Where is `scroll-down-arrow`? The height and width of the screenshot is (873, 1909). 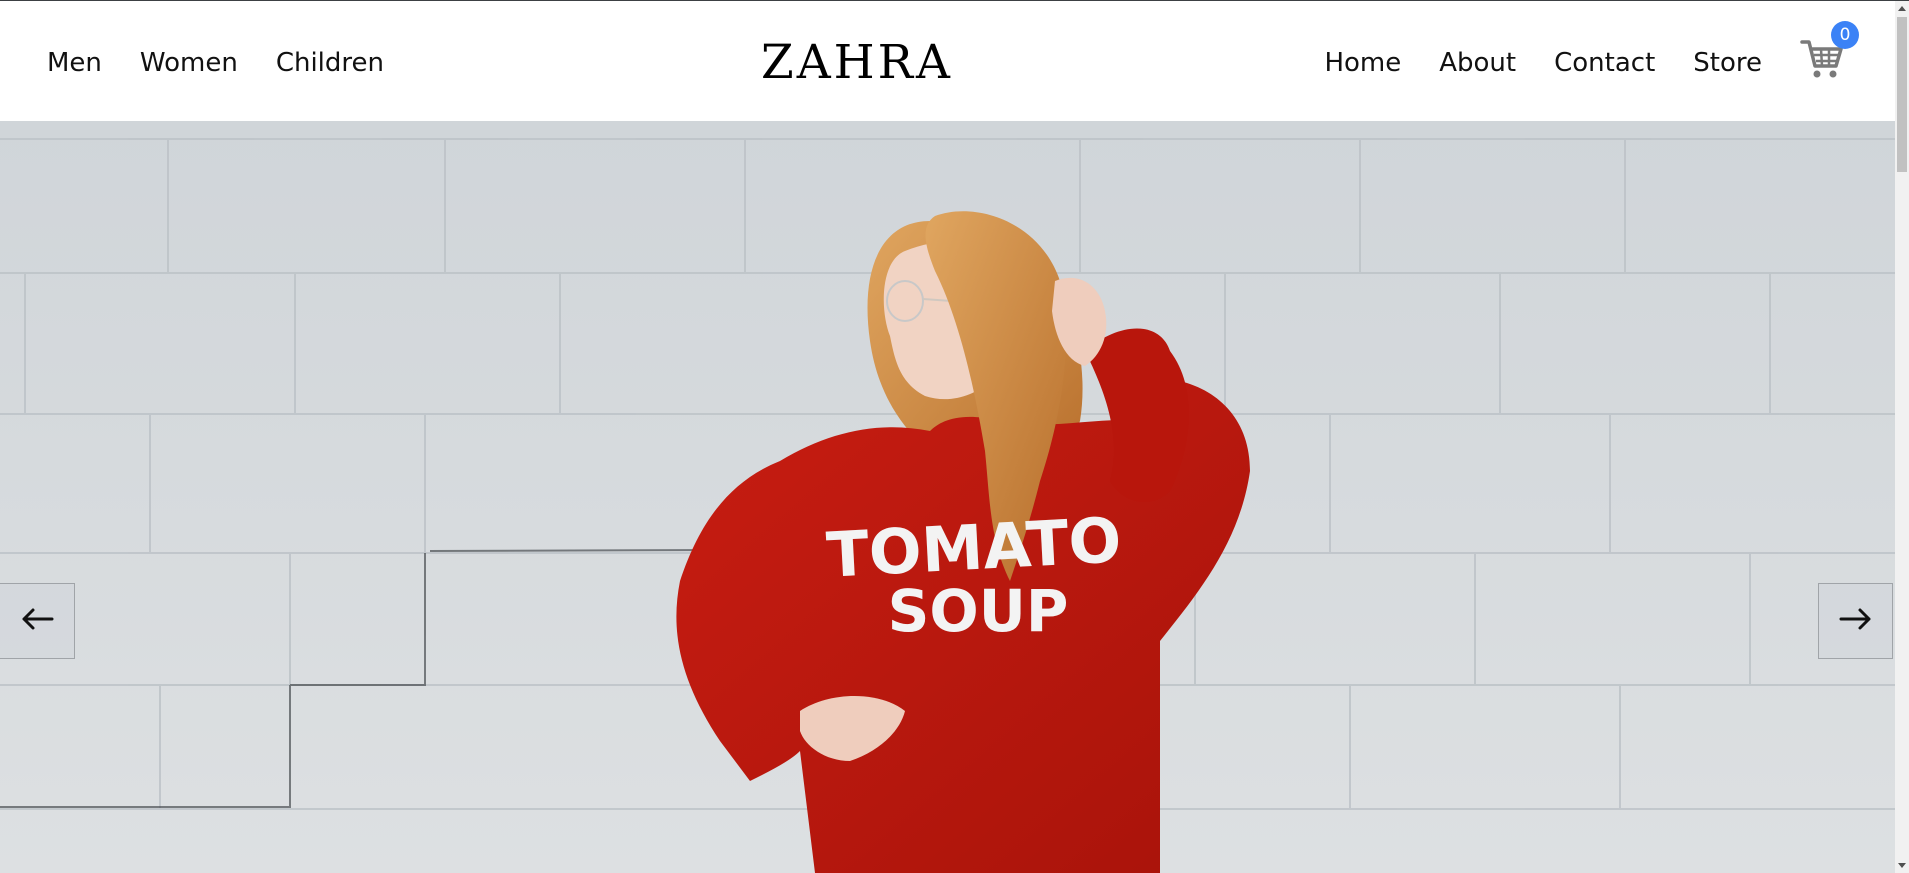 scroll-down-arrow is located at coordinates (1902, 866).